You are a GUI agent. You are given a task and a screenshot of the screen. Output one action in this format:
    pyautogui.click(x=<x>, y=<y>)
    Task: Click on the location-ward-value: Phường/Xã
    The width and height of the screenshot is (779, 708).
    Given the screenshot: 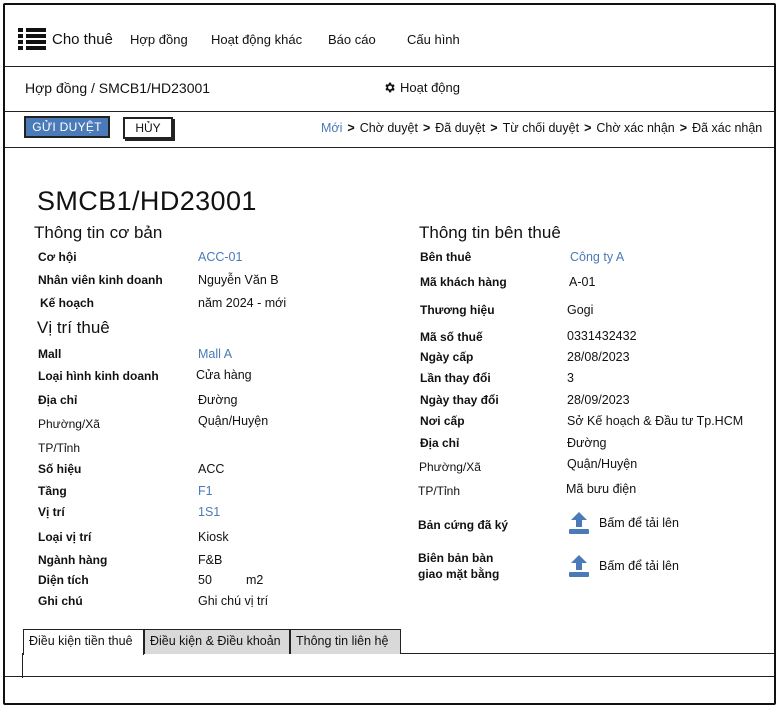 What is the action you would take?
    pyautogui.click(x=69, y=424)
    